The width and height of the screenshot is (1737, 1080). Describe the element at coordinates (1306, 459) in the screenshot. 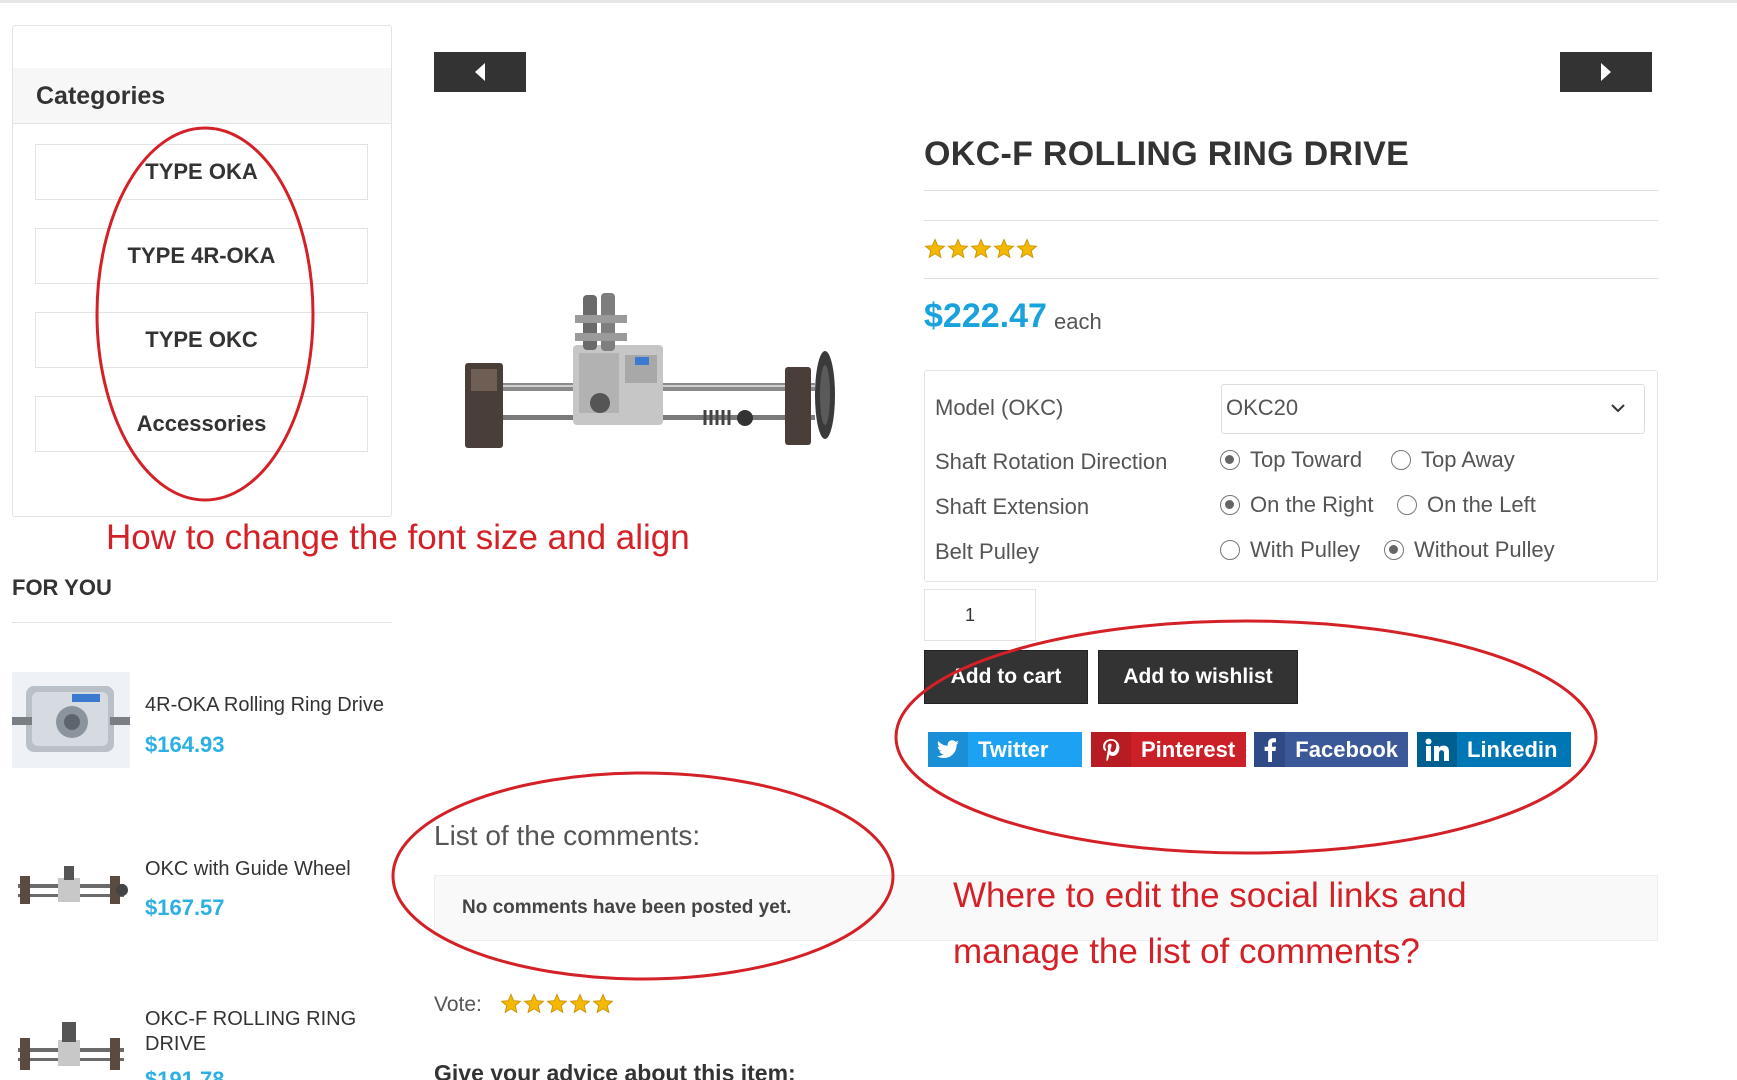

I see `radio-label-top-toward: Top Toward` at that location.